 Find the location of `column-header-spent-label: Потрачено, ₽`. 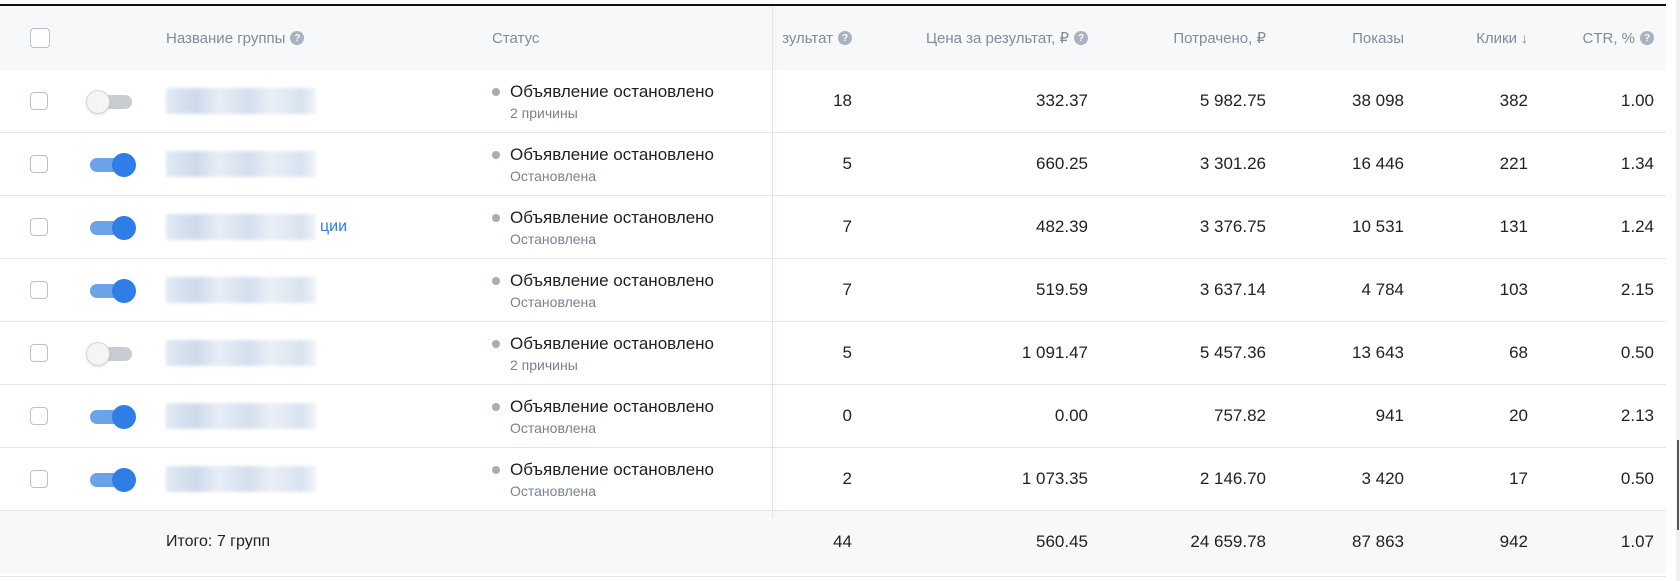

column-header-spent-label: Потрачено, ₽ is located at coordinates (1219, 38).